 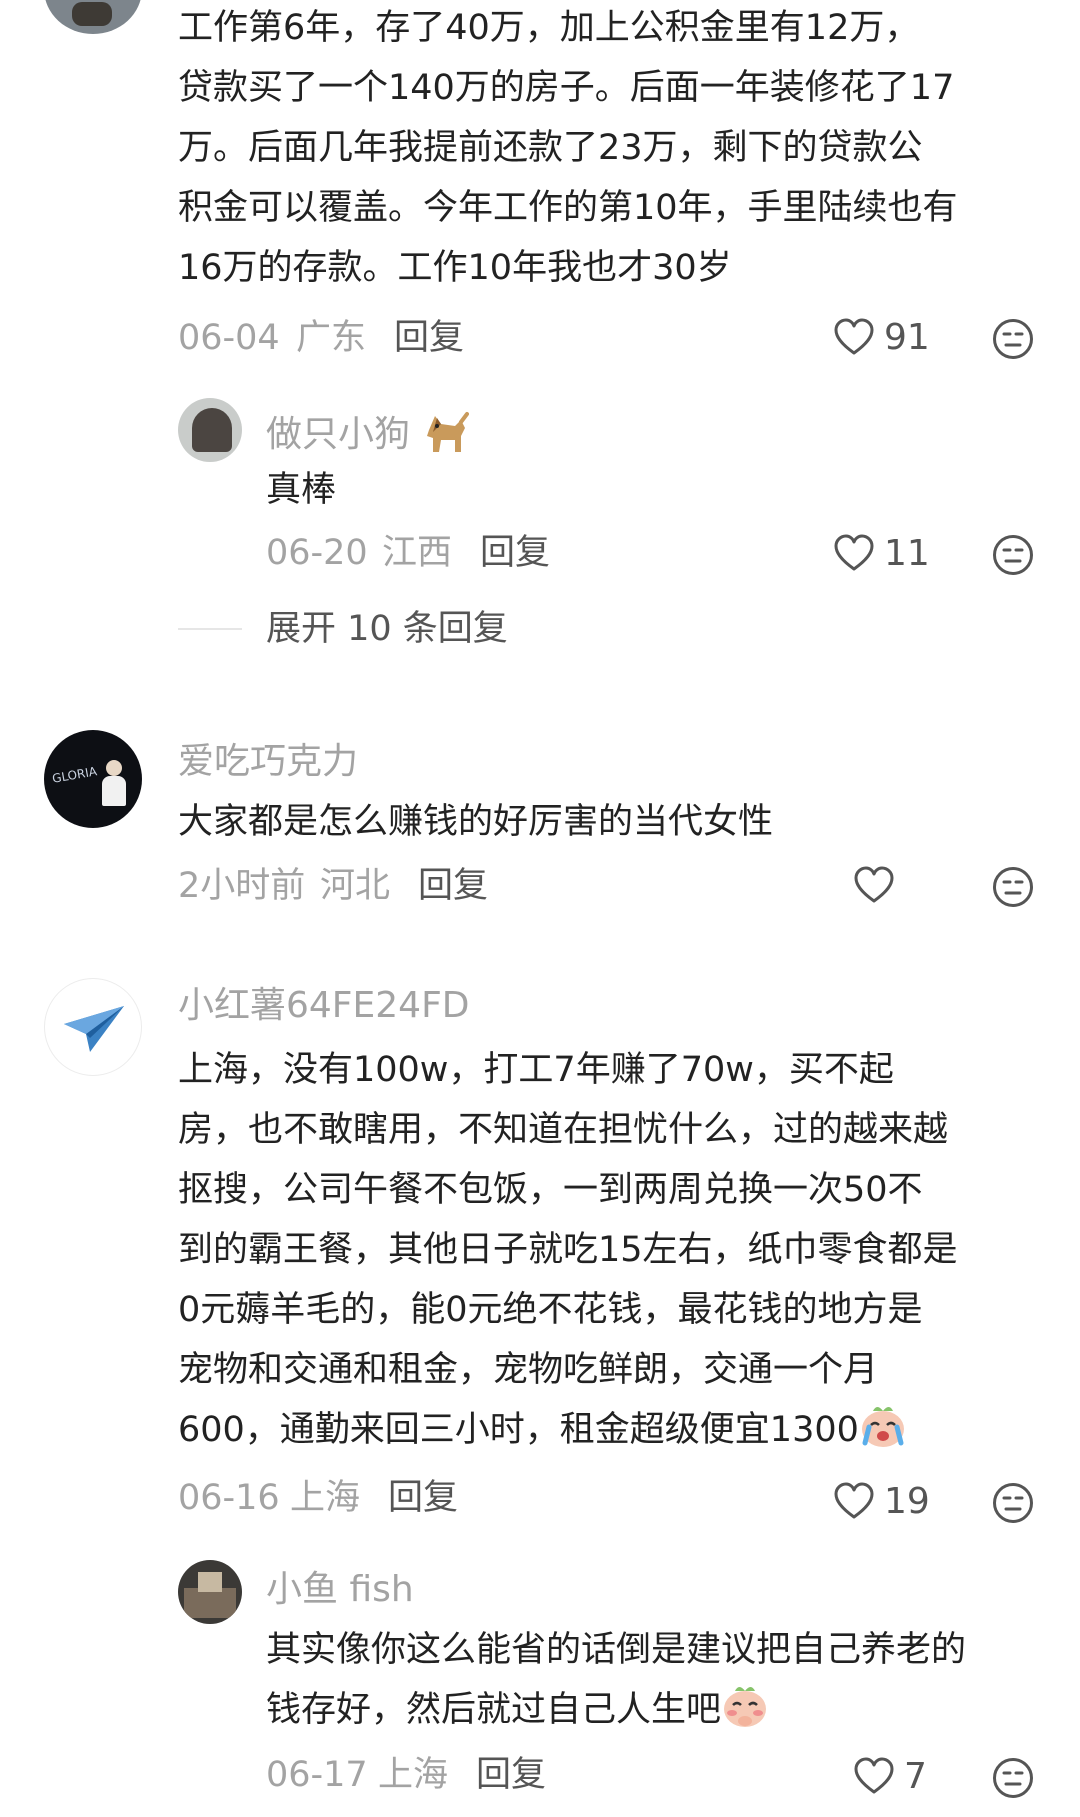 I want to click on reply-location: 江西, so click(x=417, y=553).